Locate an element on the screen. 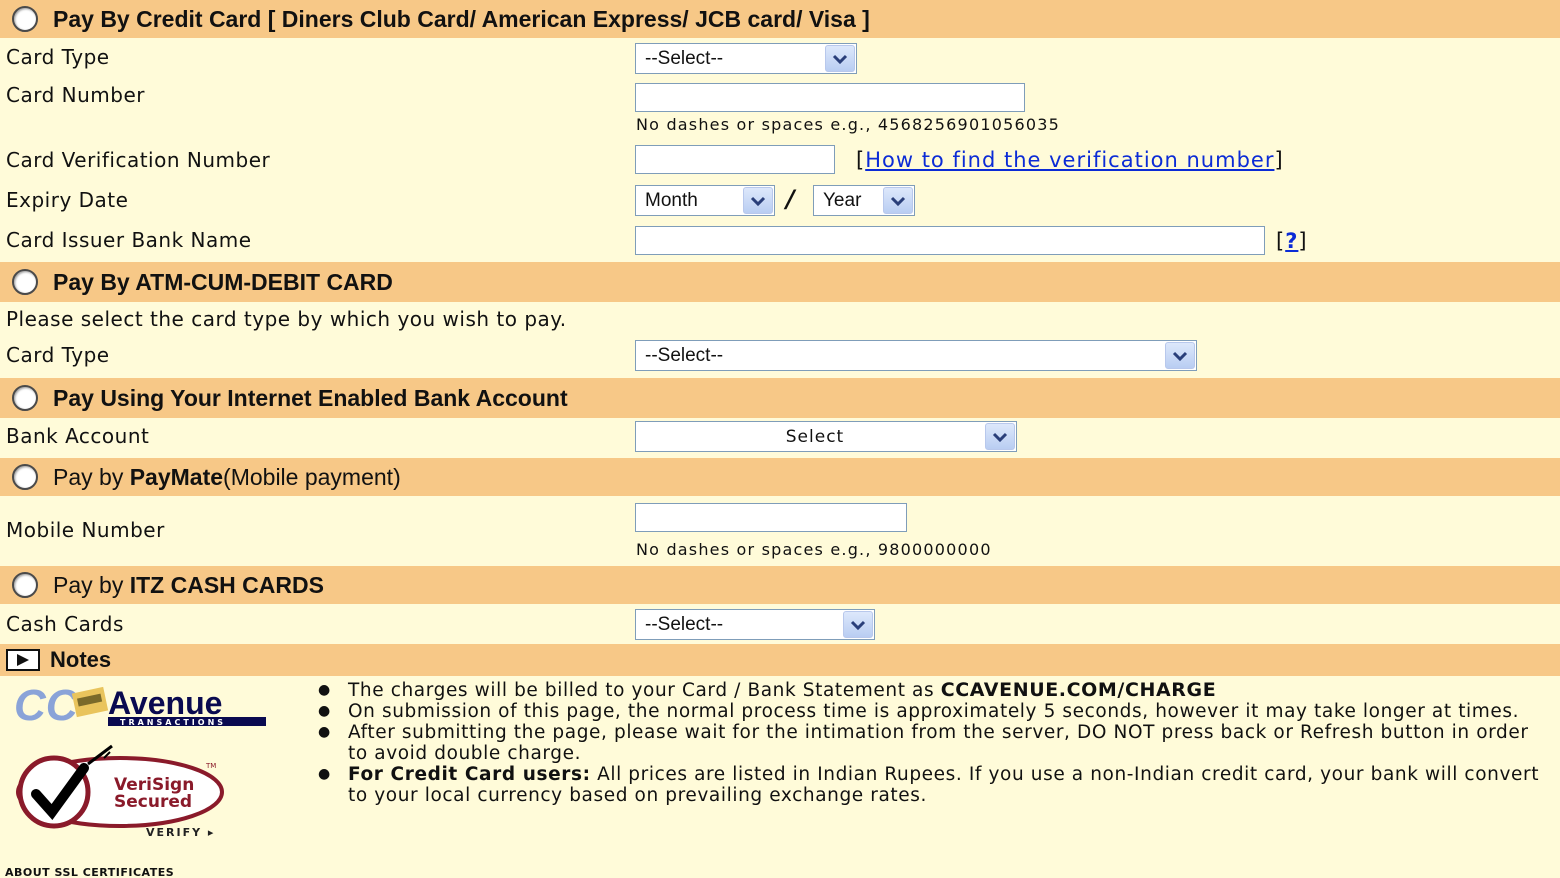 The width and height of the screenshot is (1560, 878). issuer-label: Card Issuer Bank Name is located at coordinates (129, 240).